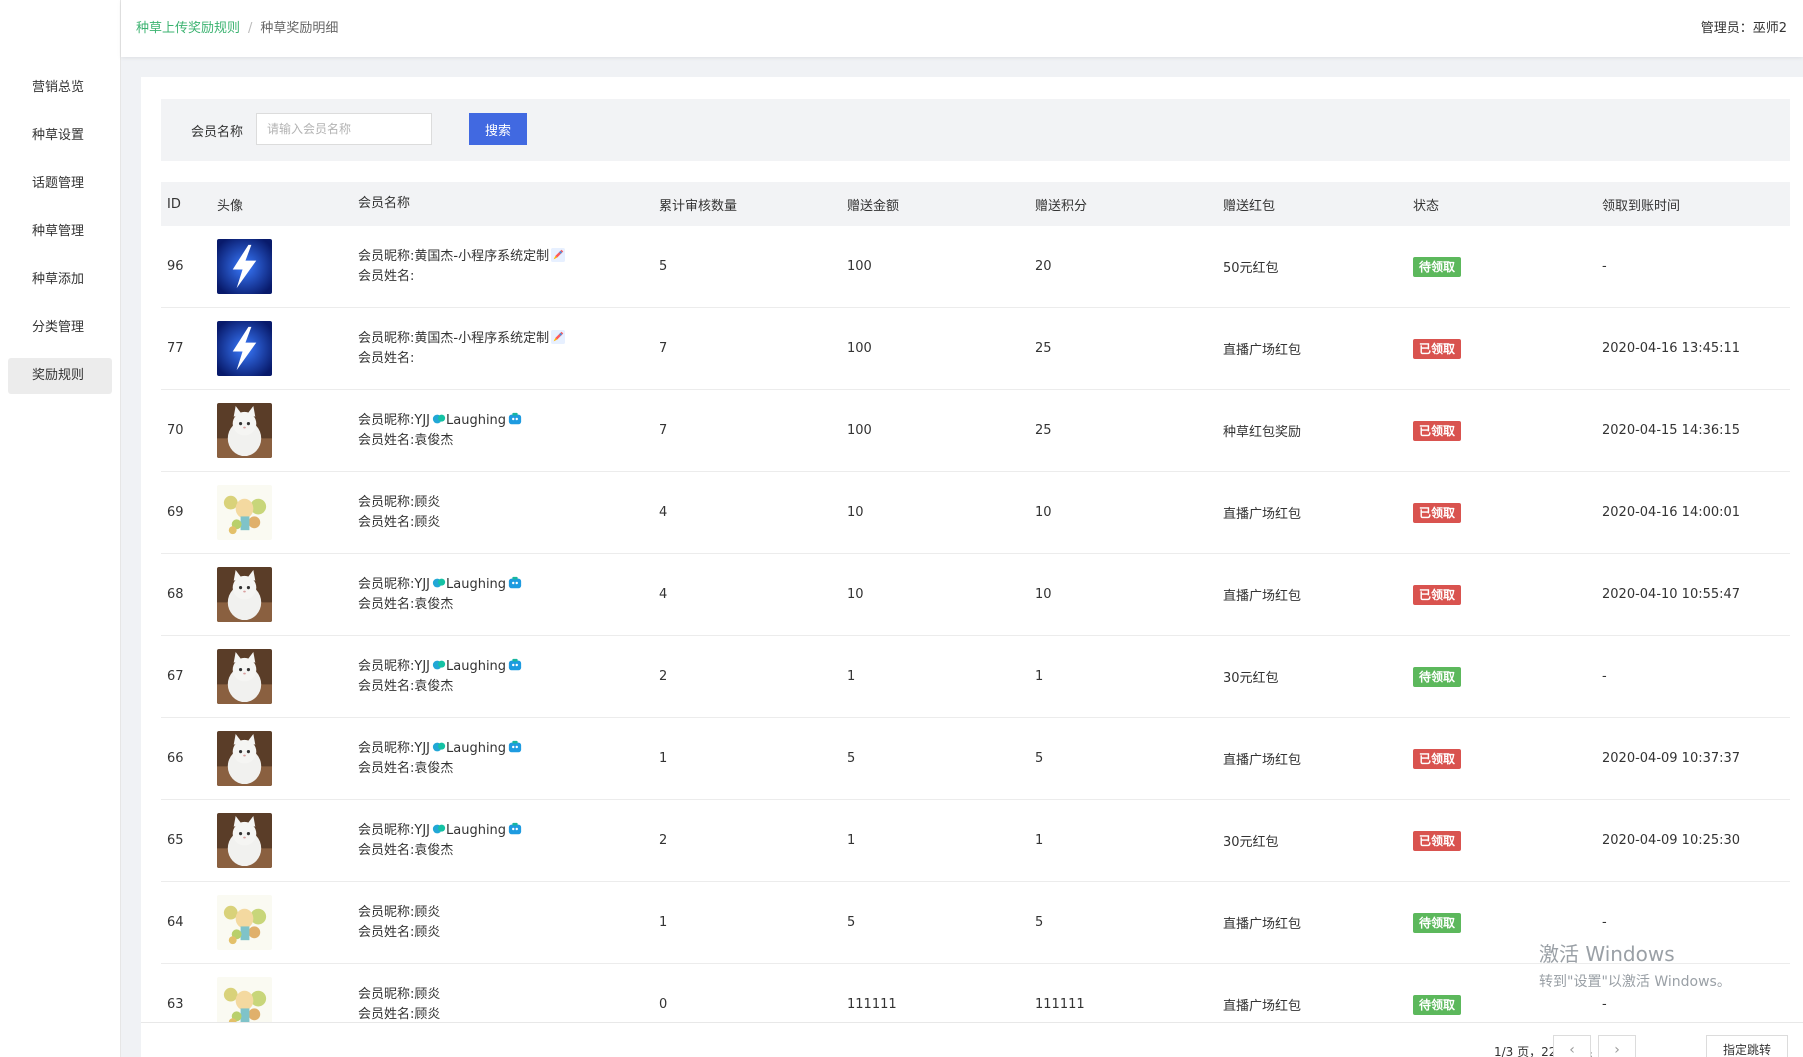 This screenshot has height=1057, width=1803. I want to click on column-header-gift-redpack: 赠送红包, so click(1249, 206).